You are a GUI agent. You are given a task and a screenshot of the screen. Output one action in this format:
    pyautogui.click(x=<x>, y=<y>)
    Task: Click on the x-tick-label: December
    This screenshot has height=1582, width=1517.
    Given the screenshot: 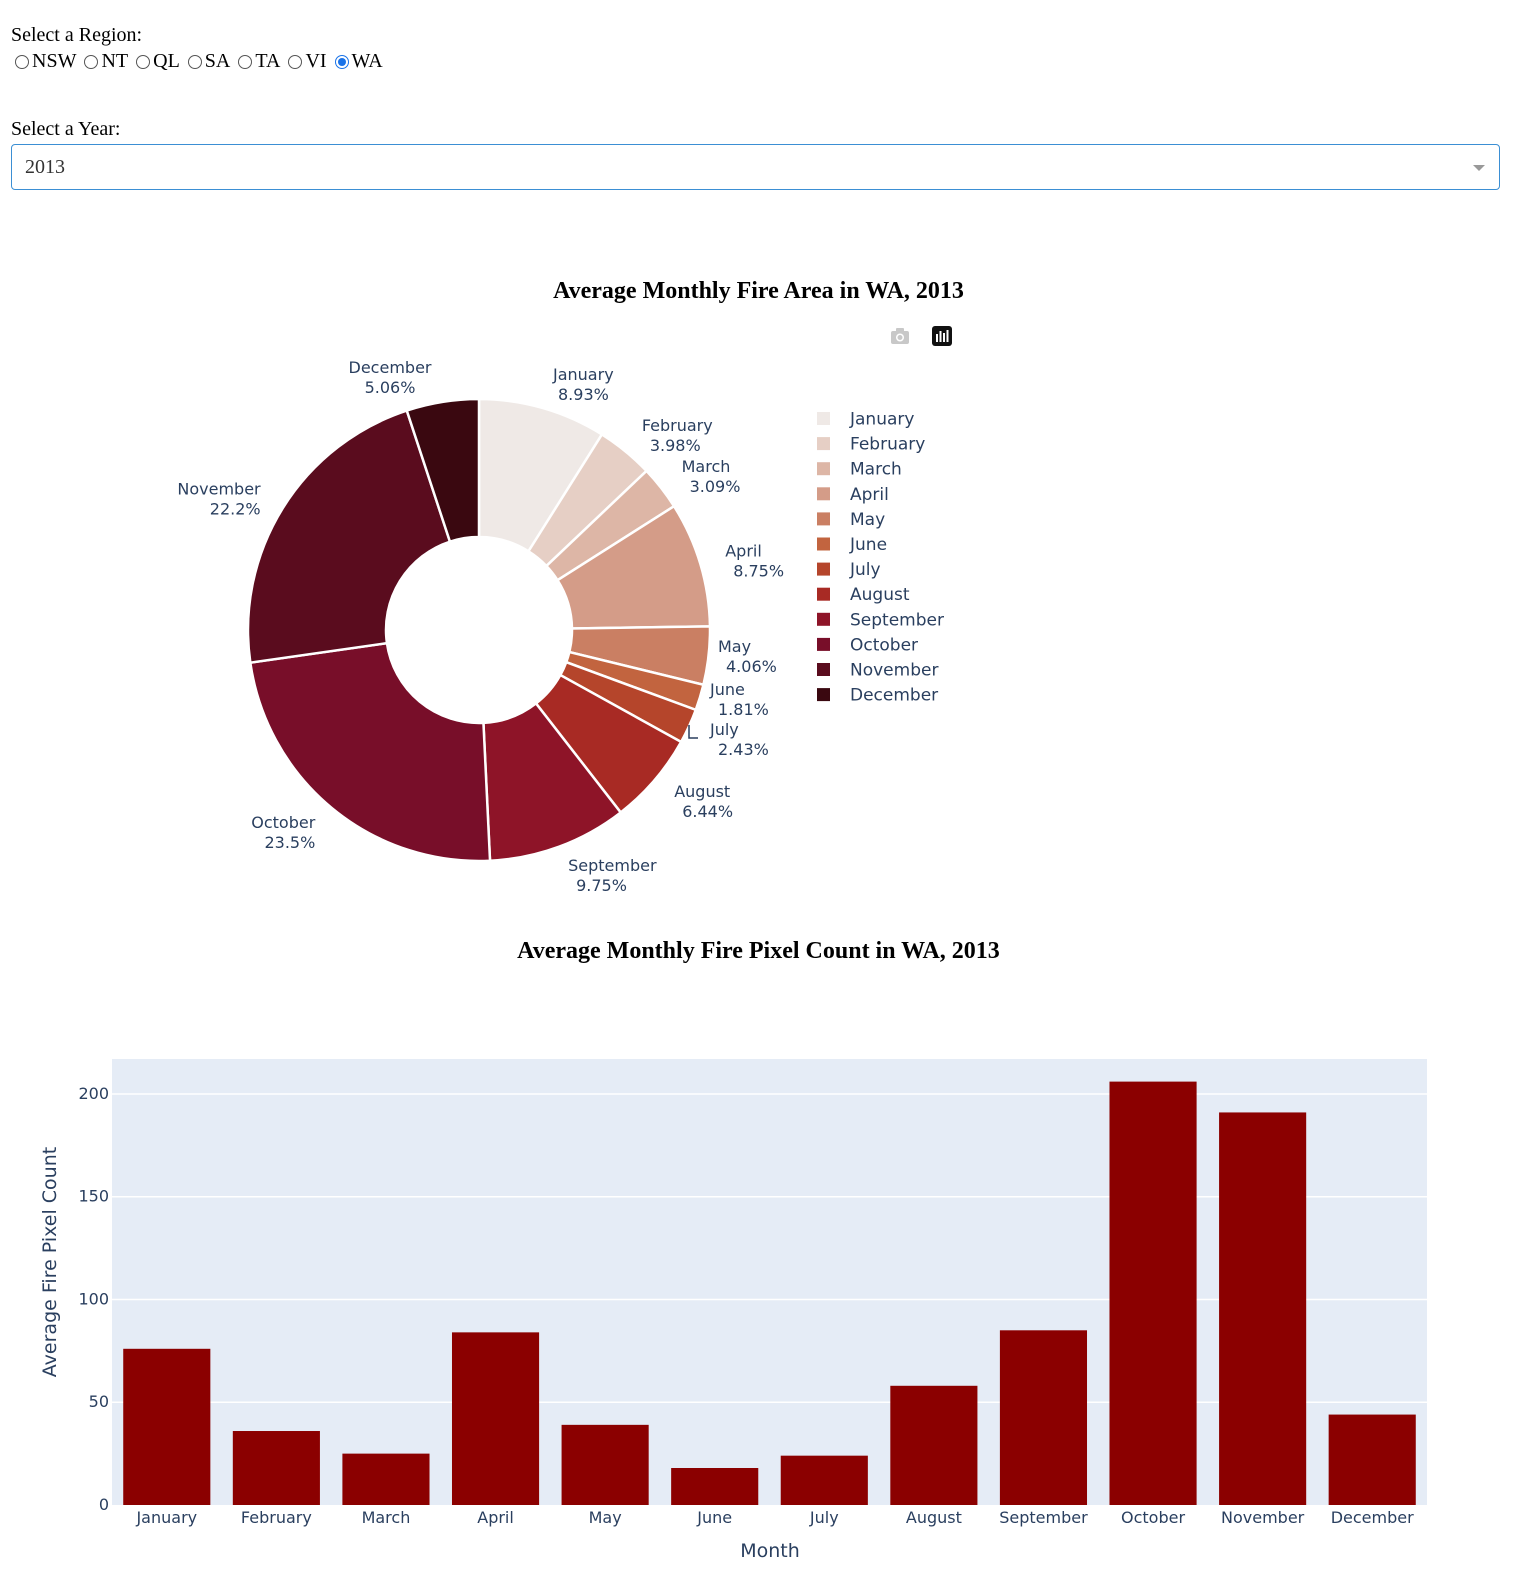 What is the action you would take?
    pyautogui.click(x=1372, y=1517)
    